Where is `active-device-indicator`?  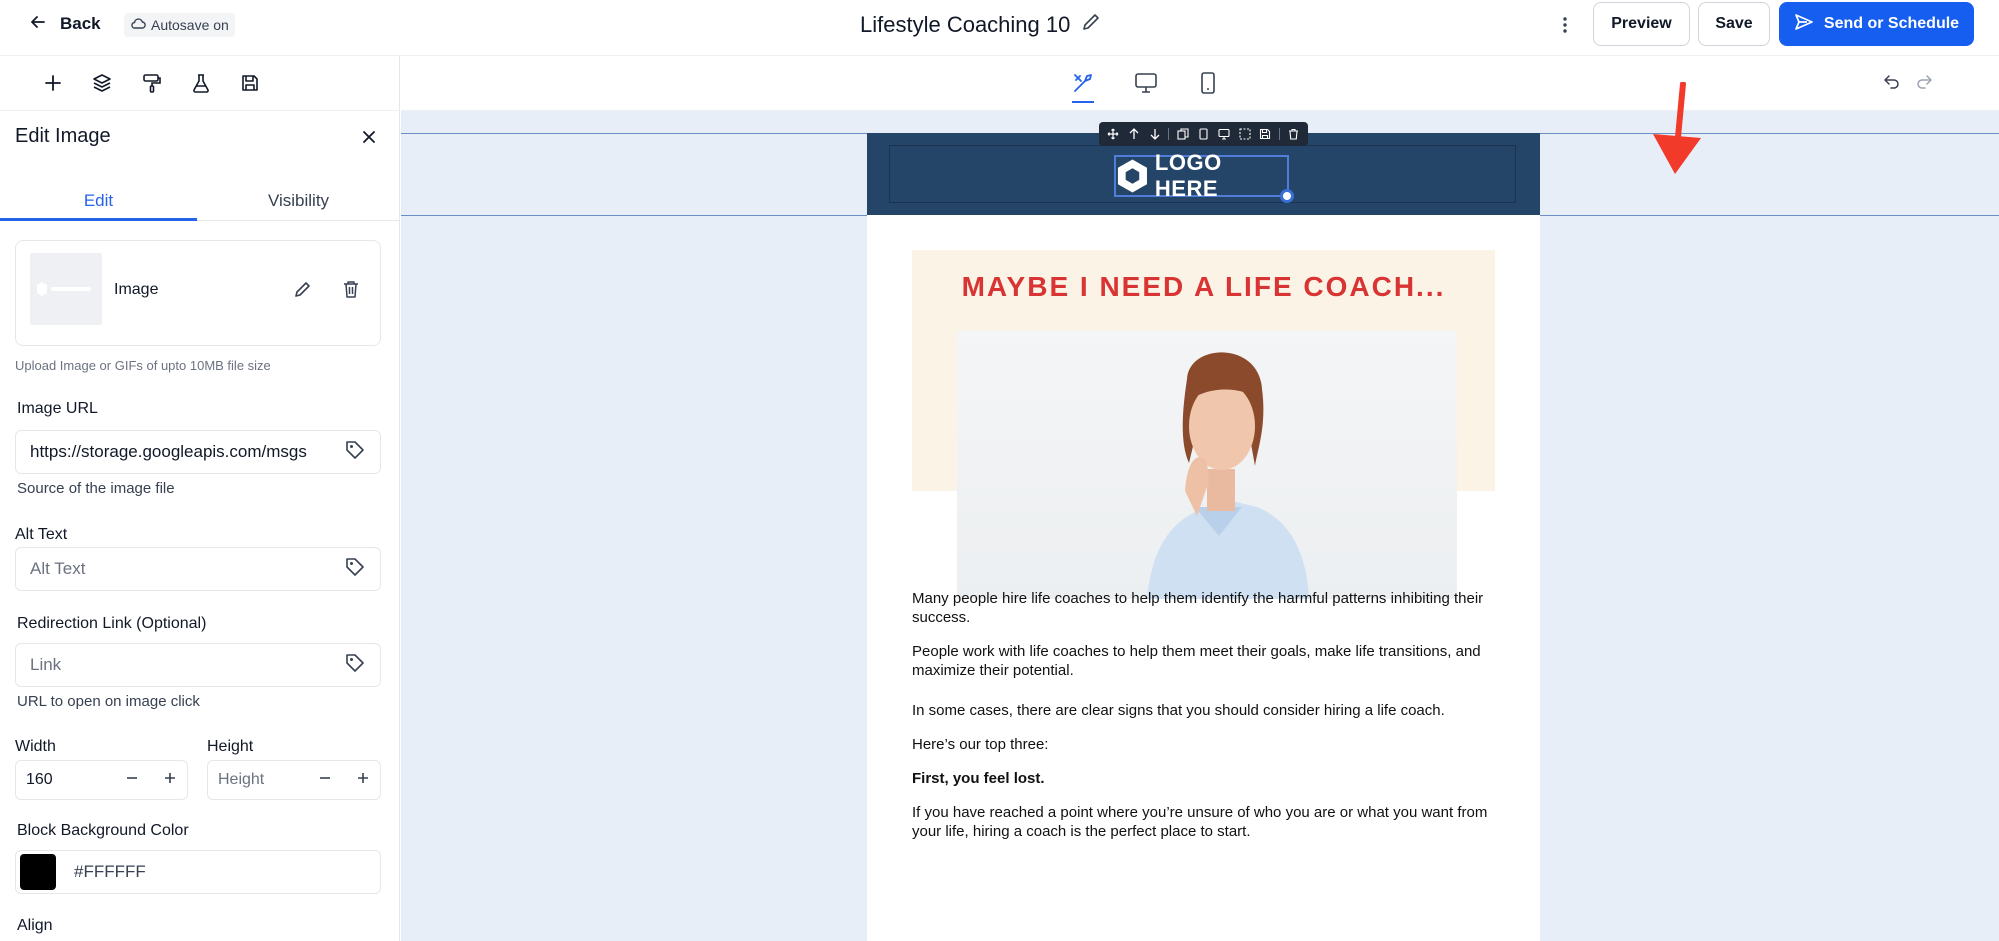 active-device-indicator is located at coordinates (1083, 102).